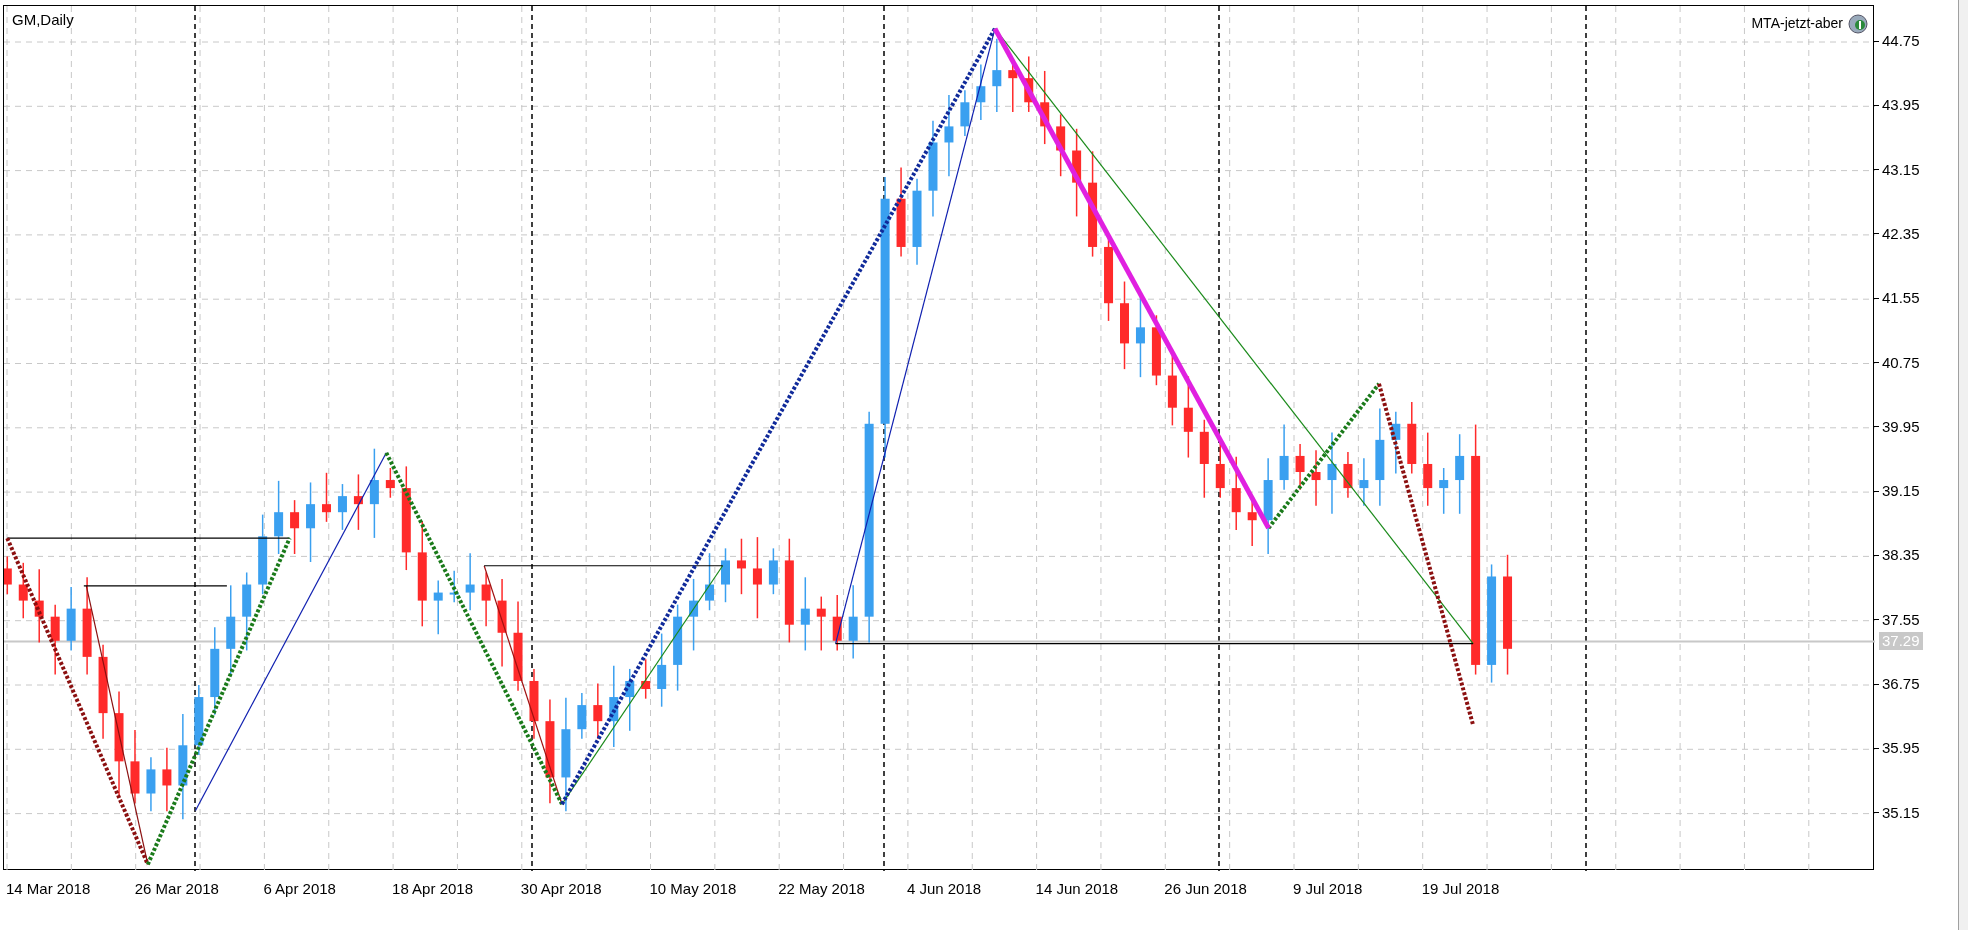 Image resolution: width=1968 pixels, height=930 pixels. I want to click on price-label: 39.95, so click(1901, 426).